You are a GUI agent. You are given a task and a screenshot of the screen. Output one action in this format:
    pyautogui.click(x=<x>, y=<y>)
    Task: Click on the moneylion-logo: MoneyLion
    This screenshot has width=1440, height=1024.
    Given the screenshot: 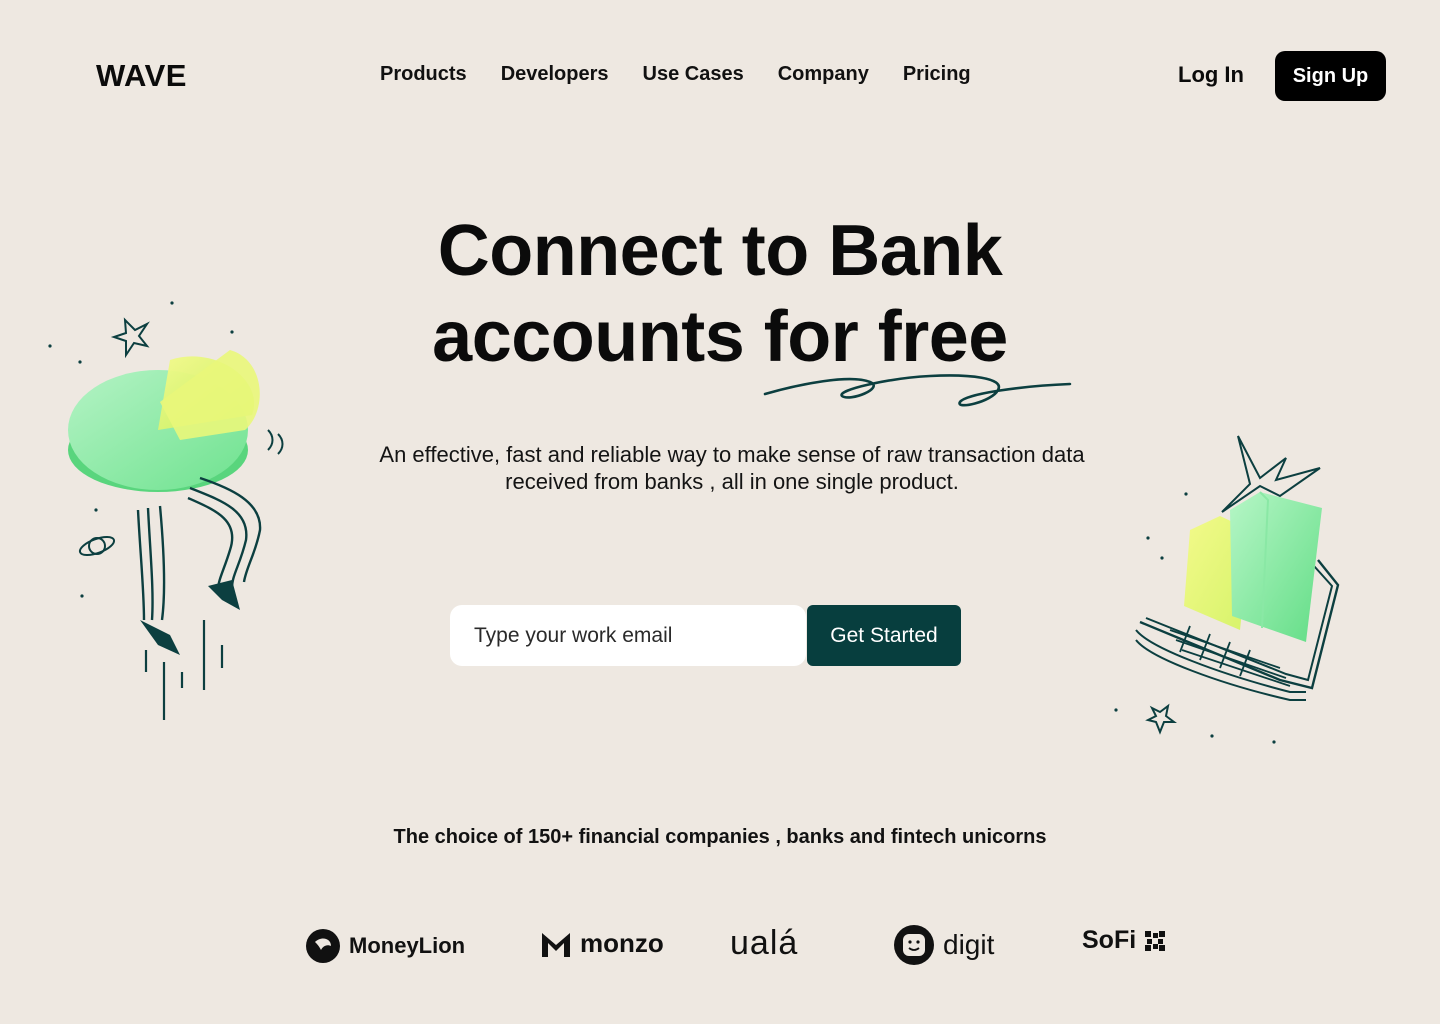 What is the action you would take?
    pyautogui.click(x=385, y=946)
    